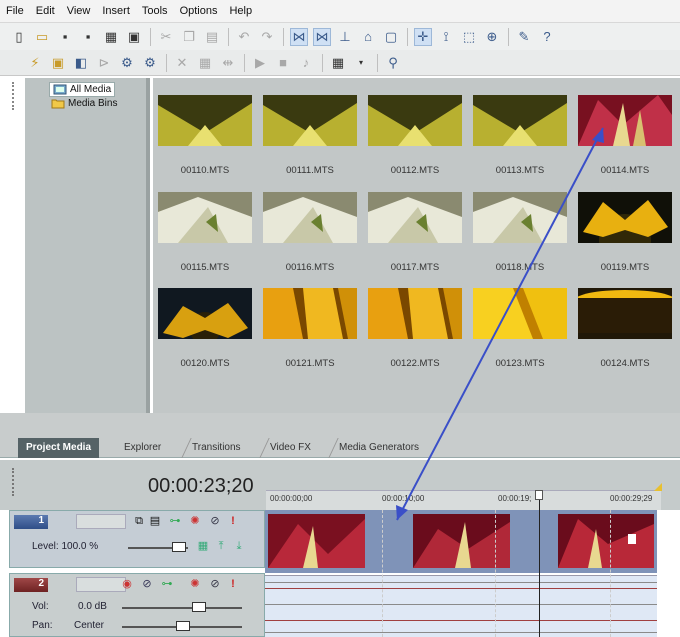  I want to click on playhead-cursor, so click(539, 567).